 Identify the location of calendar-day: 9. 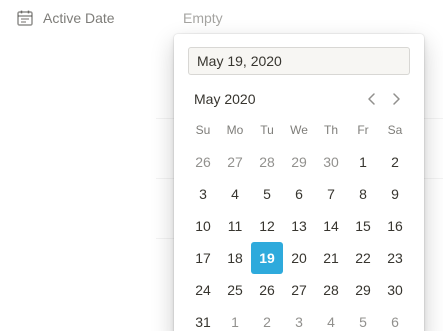
(395, 194).